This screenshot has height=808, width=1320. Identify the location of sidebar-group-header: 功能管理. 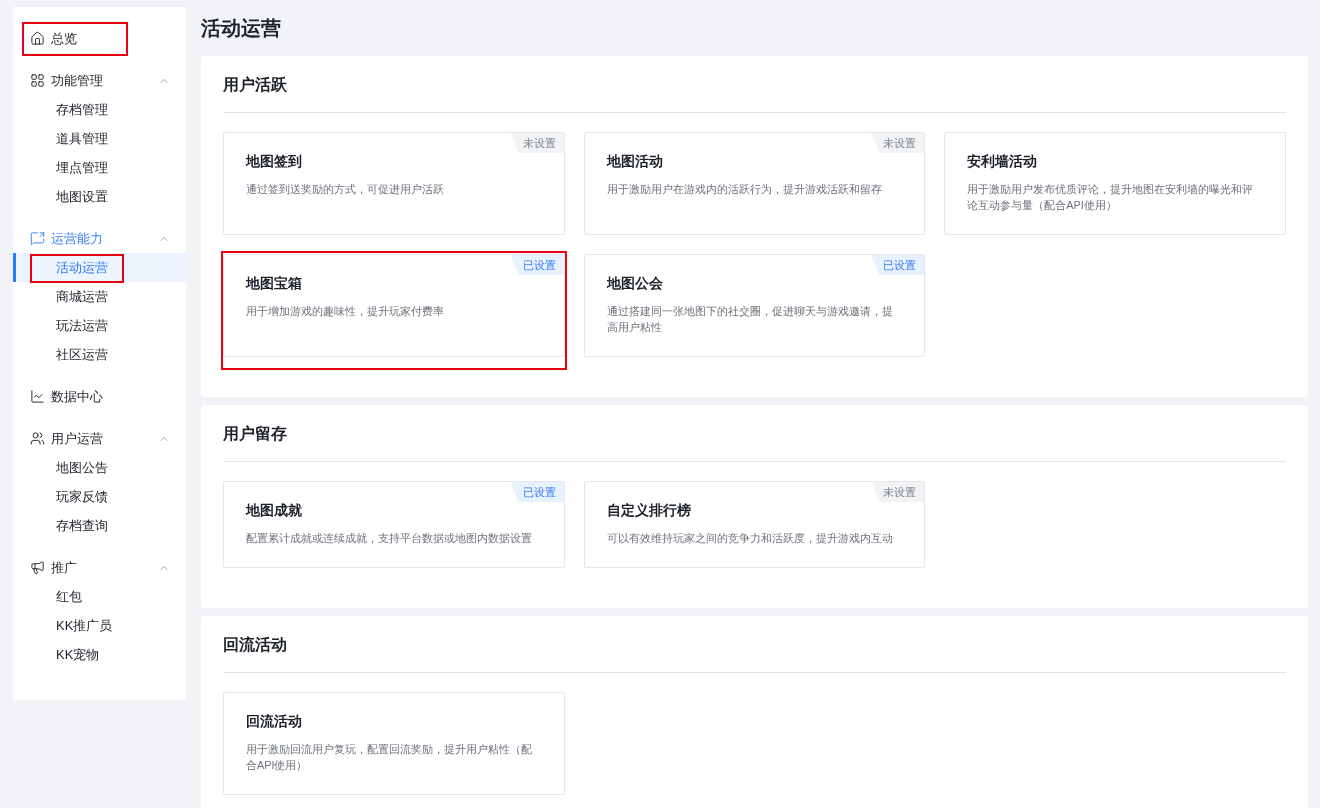
(99, 80).